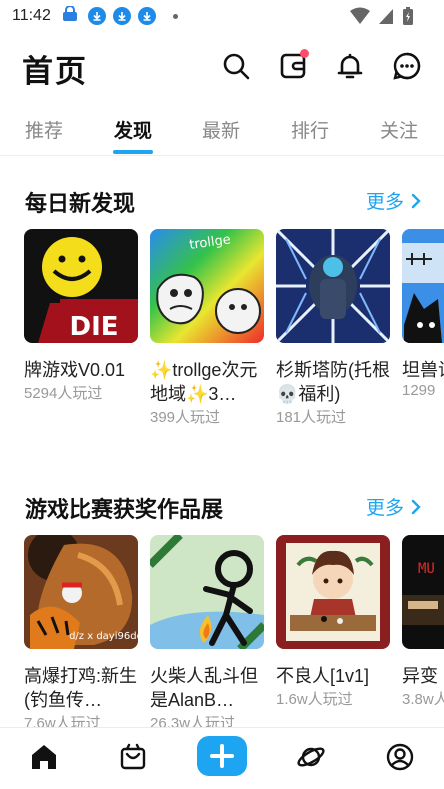  I want to click on mu-sa-text: MU SAN, so click(431, 569).